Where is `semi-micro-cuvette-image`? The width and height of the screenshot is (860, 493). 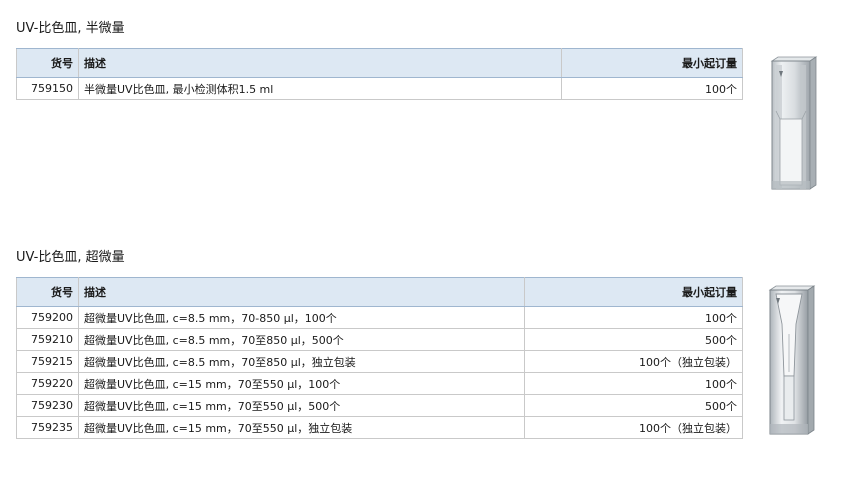 semi-micro-cuvette-image is located at coordinates (794, 123).